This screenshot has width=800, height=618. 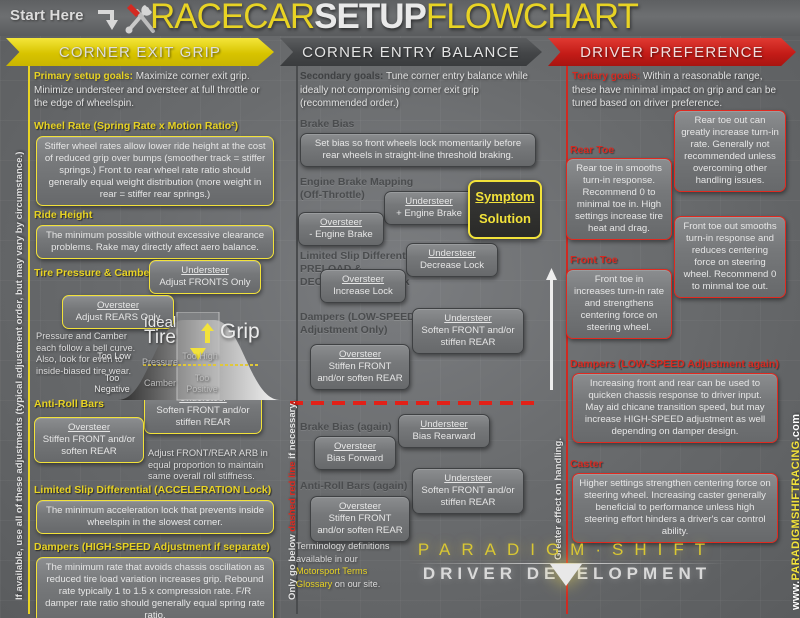 I want to click on terminology-note-part2: on our site., so click(x=356, y=583).